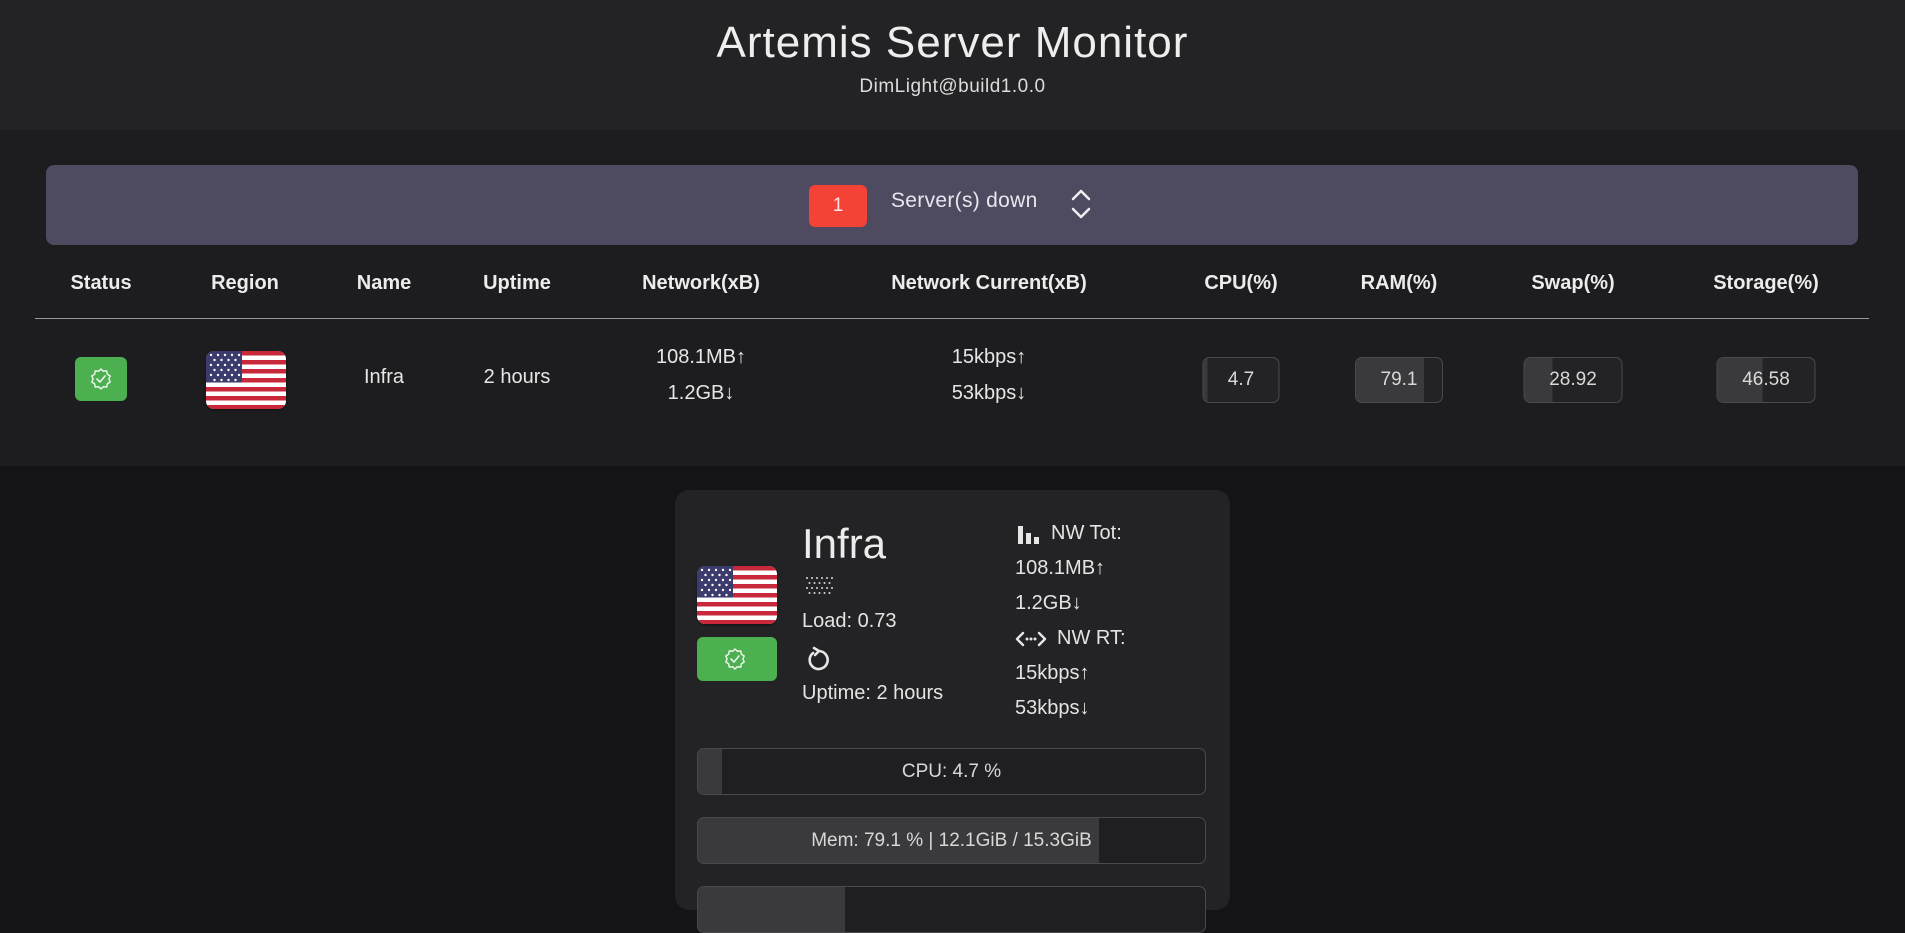 Image resolution: width=1905 pixels, height=933 pixels. Describe the element at coordinates (838, 206) in the screenshot. I see `servers-down-count-badge: 1` at that location.